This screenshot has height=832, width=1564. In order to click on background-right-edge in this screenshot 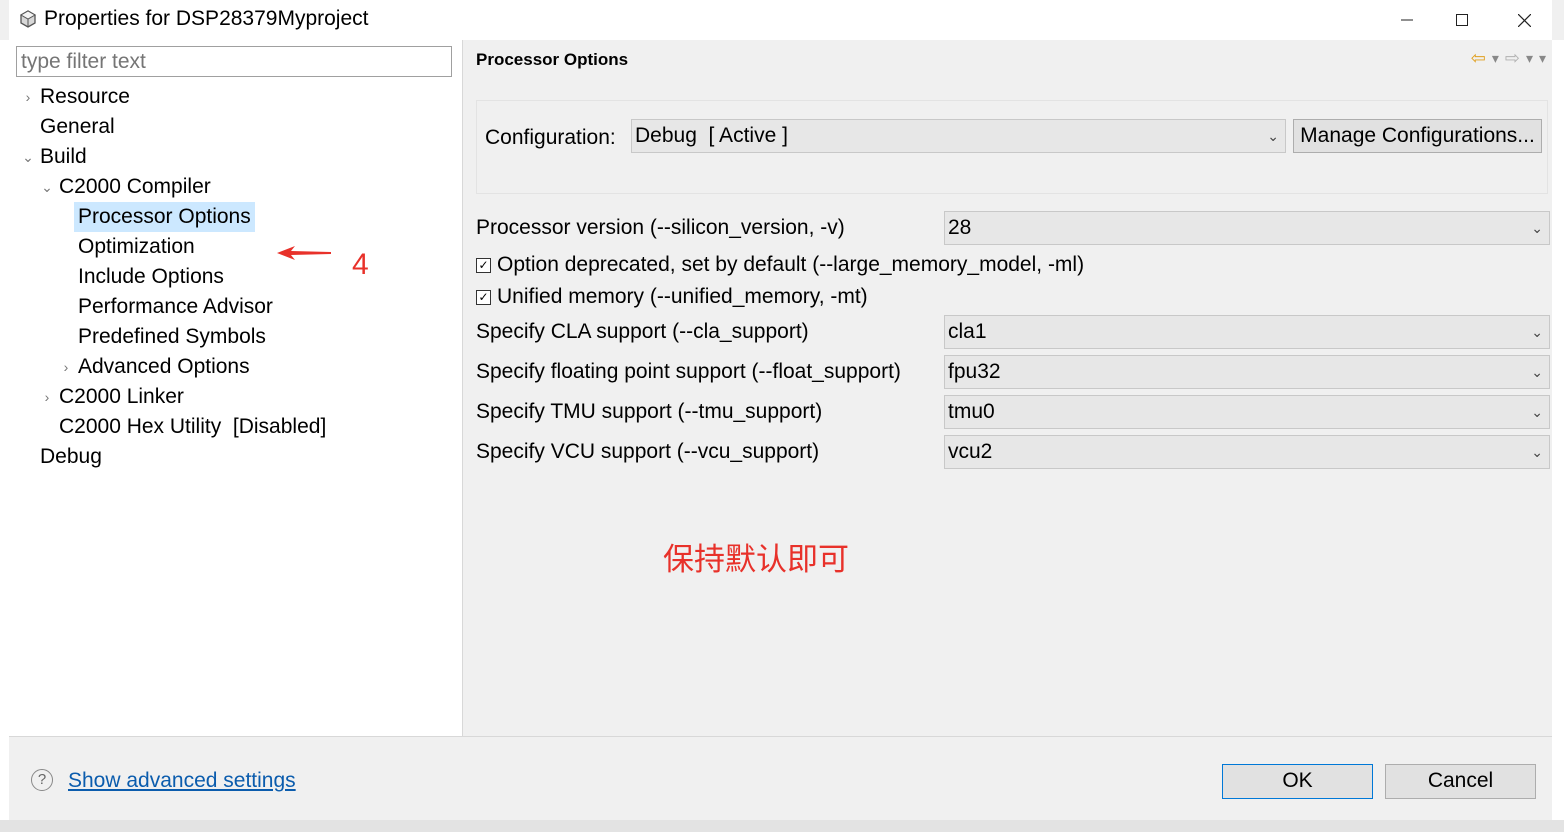, I will do `click(1558, 436)`.